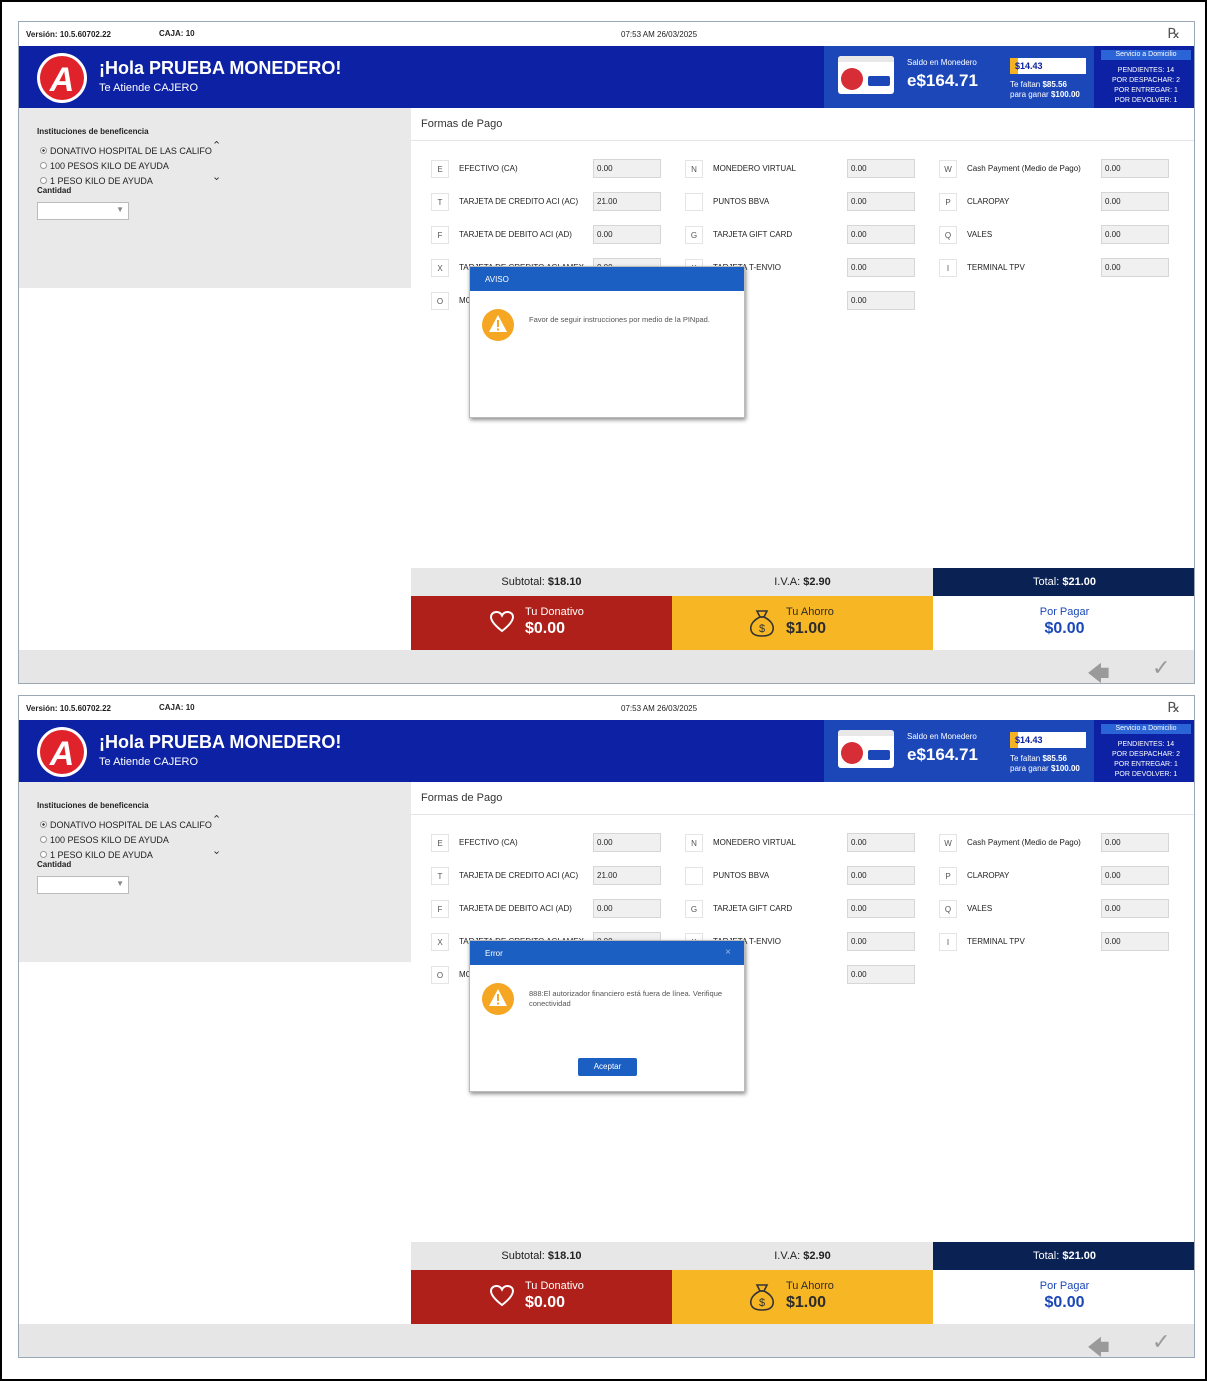  Describe the element at coordinates (754, 168) in the screenshot. I see `payment-method-label: MONEDERO VIRTUAL` at that location.